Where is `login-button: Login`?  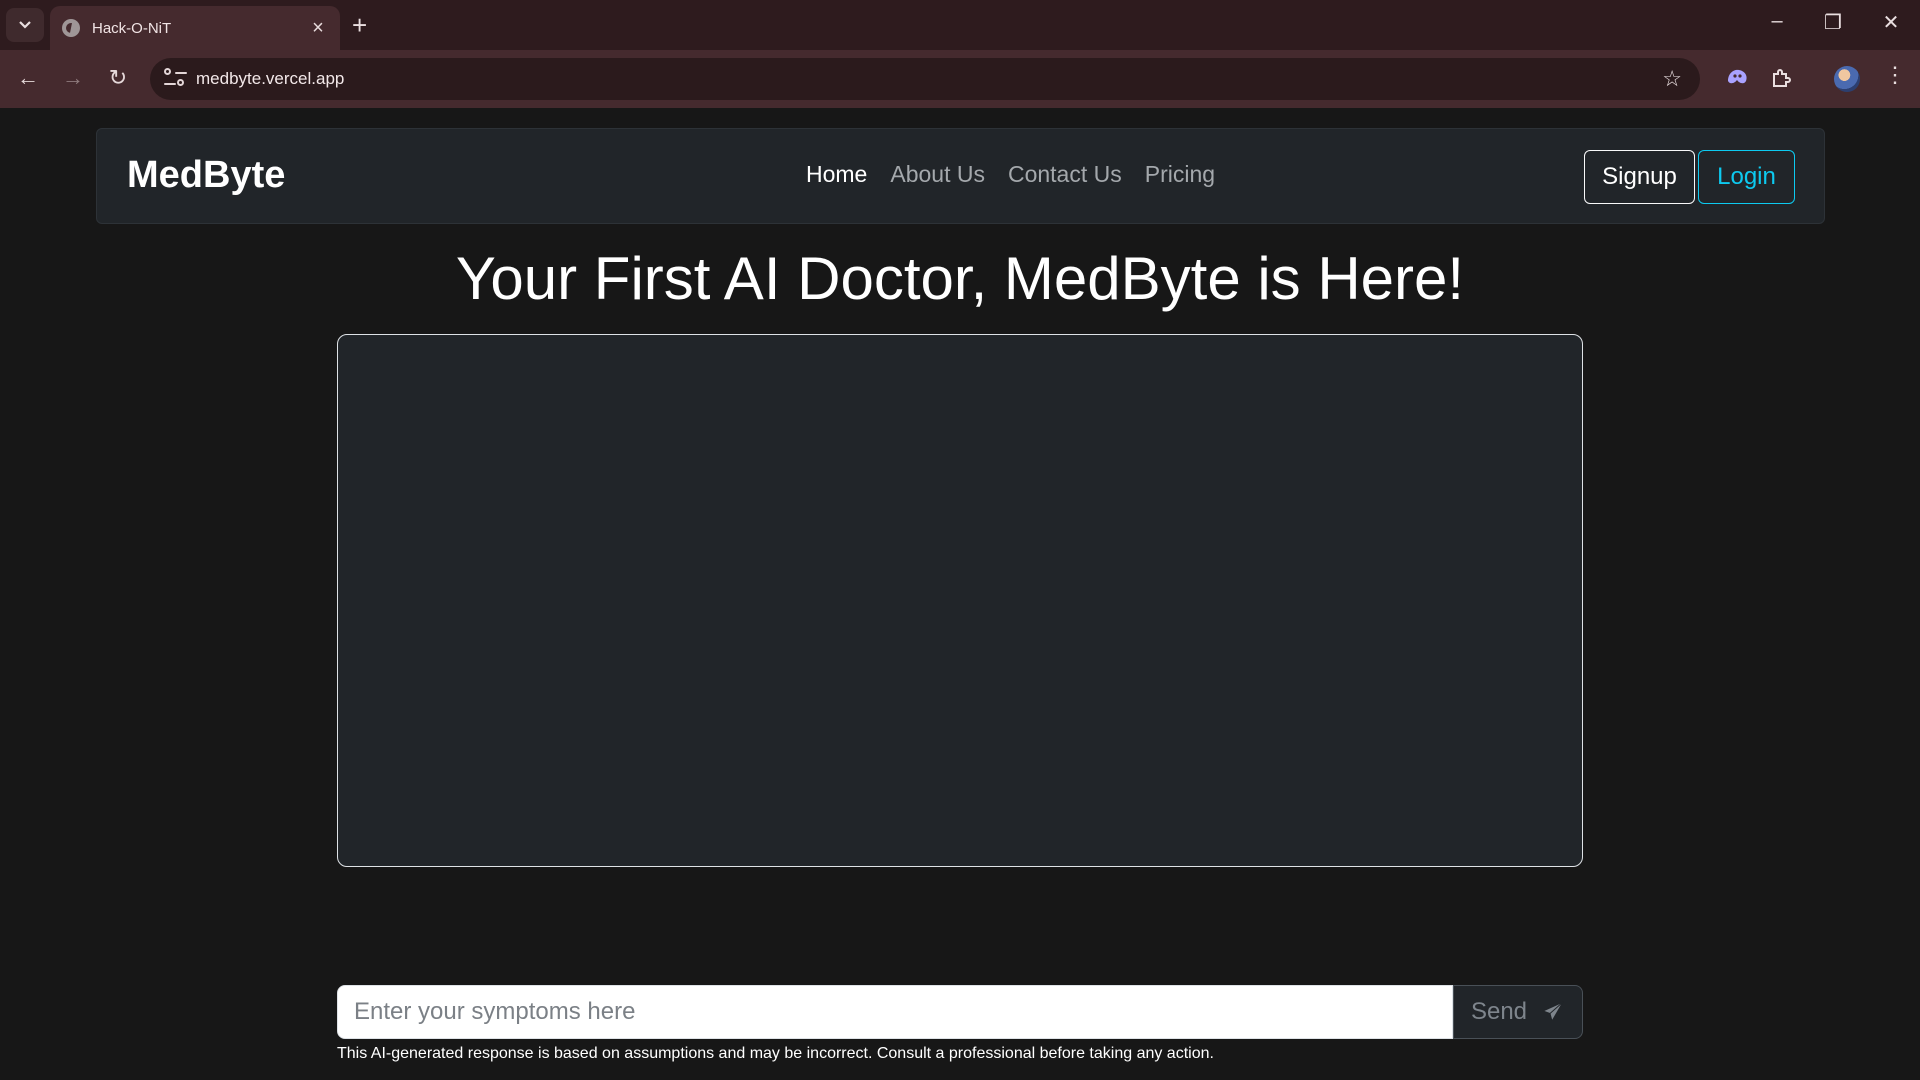
login-button: Login is located at coordinates (1746, 177).